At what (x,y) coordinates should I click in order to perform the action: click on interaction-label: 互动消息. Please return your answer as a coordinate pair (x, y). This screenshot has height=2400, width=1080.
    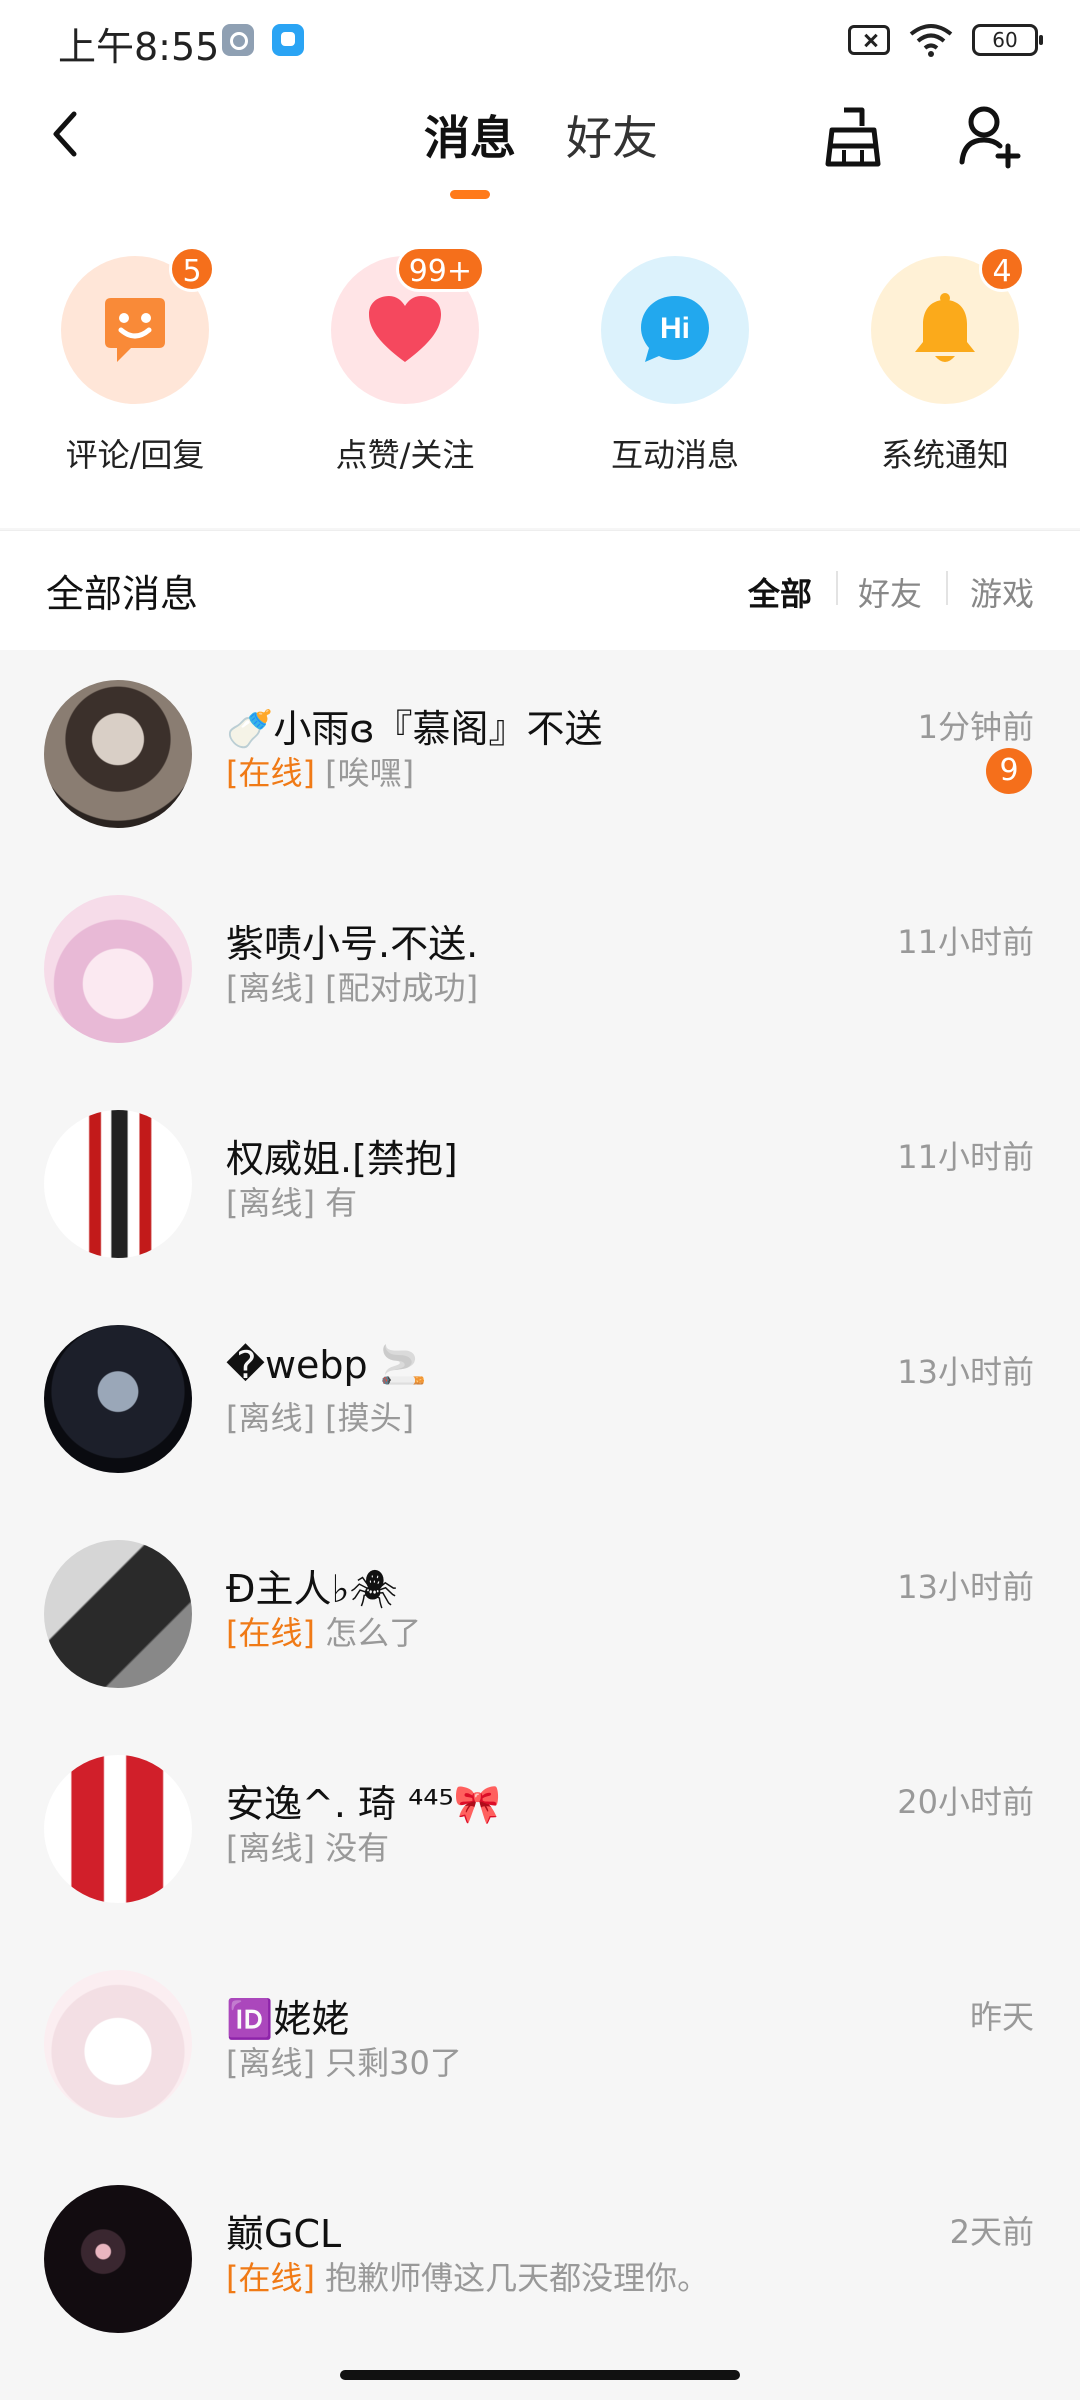
    Looking at the image, I should click on (674, 455).